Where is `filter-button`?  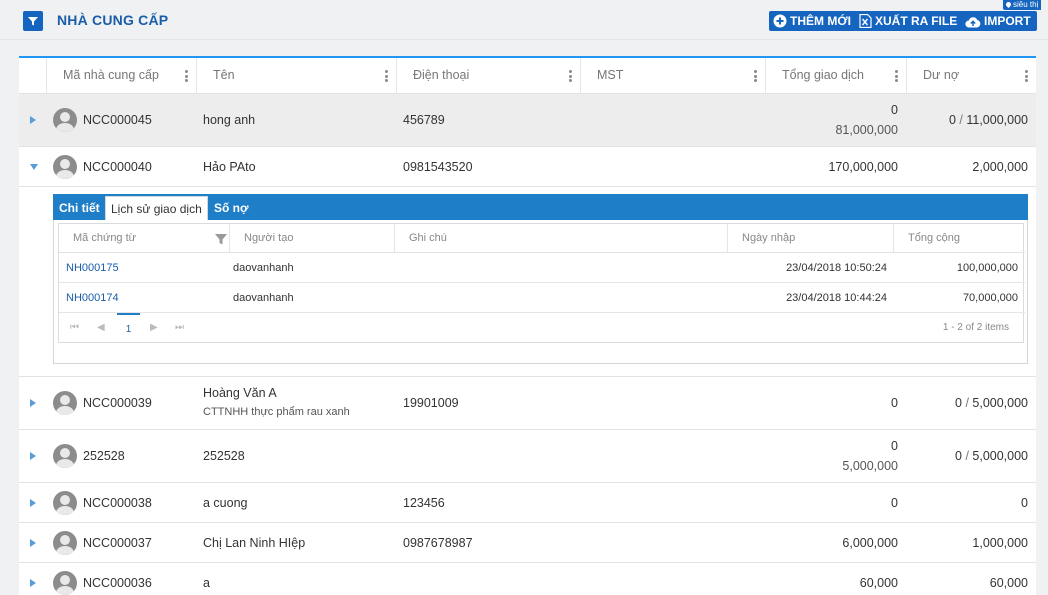
filter-button is located at coordinates (33, 21).